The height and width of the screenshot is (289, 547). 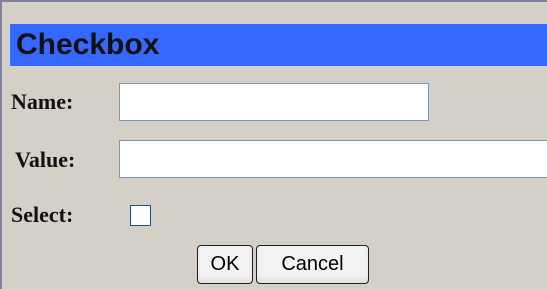 I want to click on select-checkbox, so click(x=140, y=215).